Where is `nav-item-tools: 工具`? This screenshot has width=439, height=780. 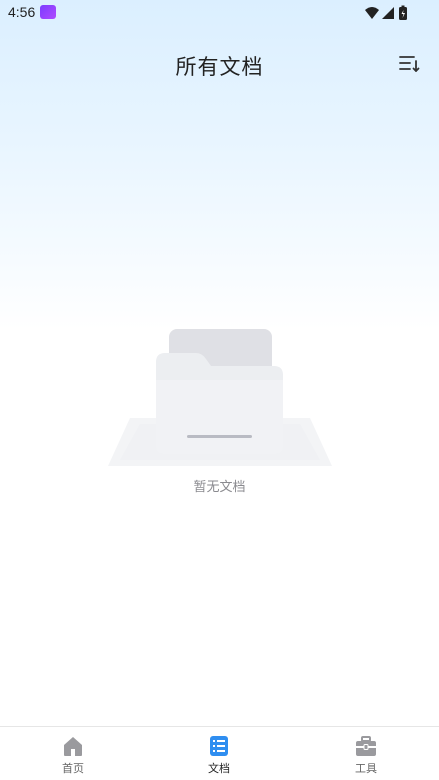 nav-item-tools: 工具 is located at coordinates (366, 753).